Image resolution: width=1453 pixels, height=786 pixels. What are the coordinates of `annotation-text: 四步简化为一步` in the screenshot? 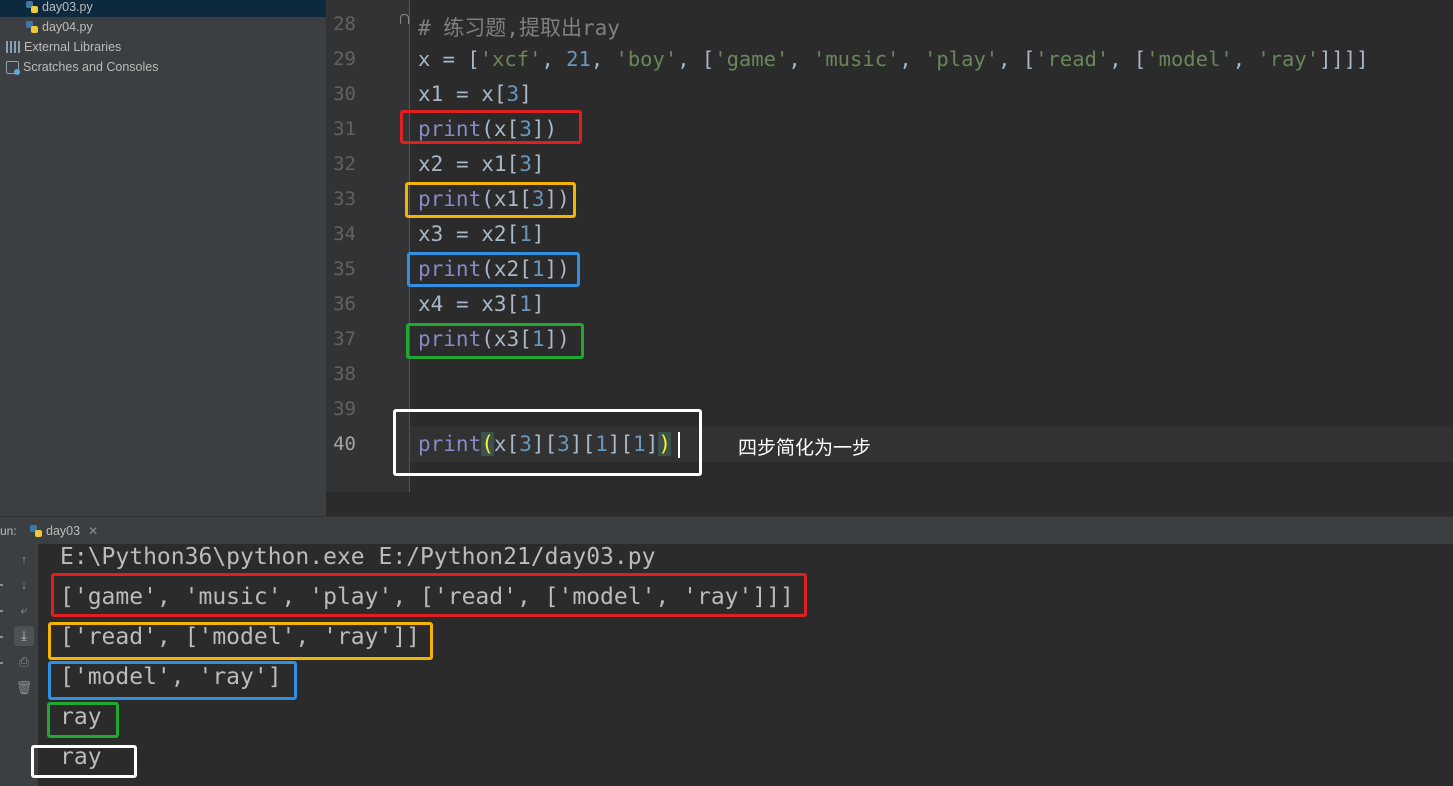 It's located at (805, 448).